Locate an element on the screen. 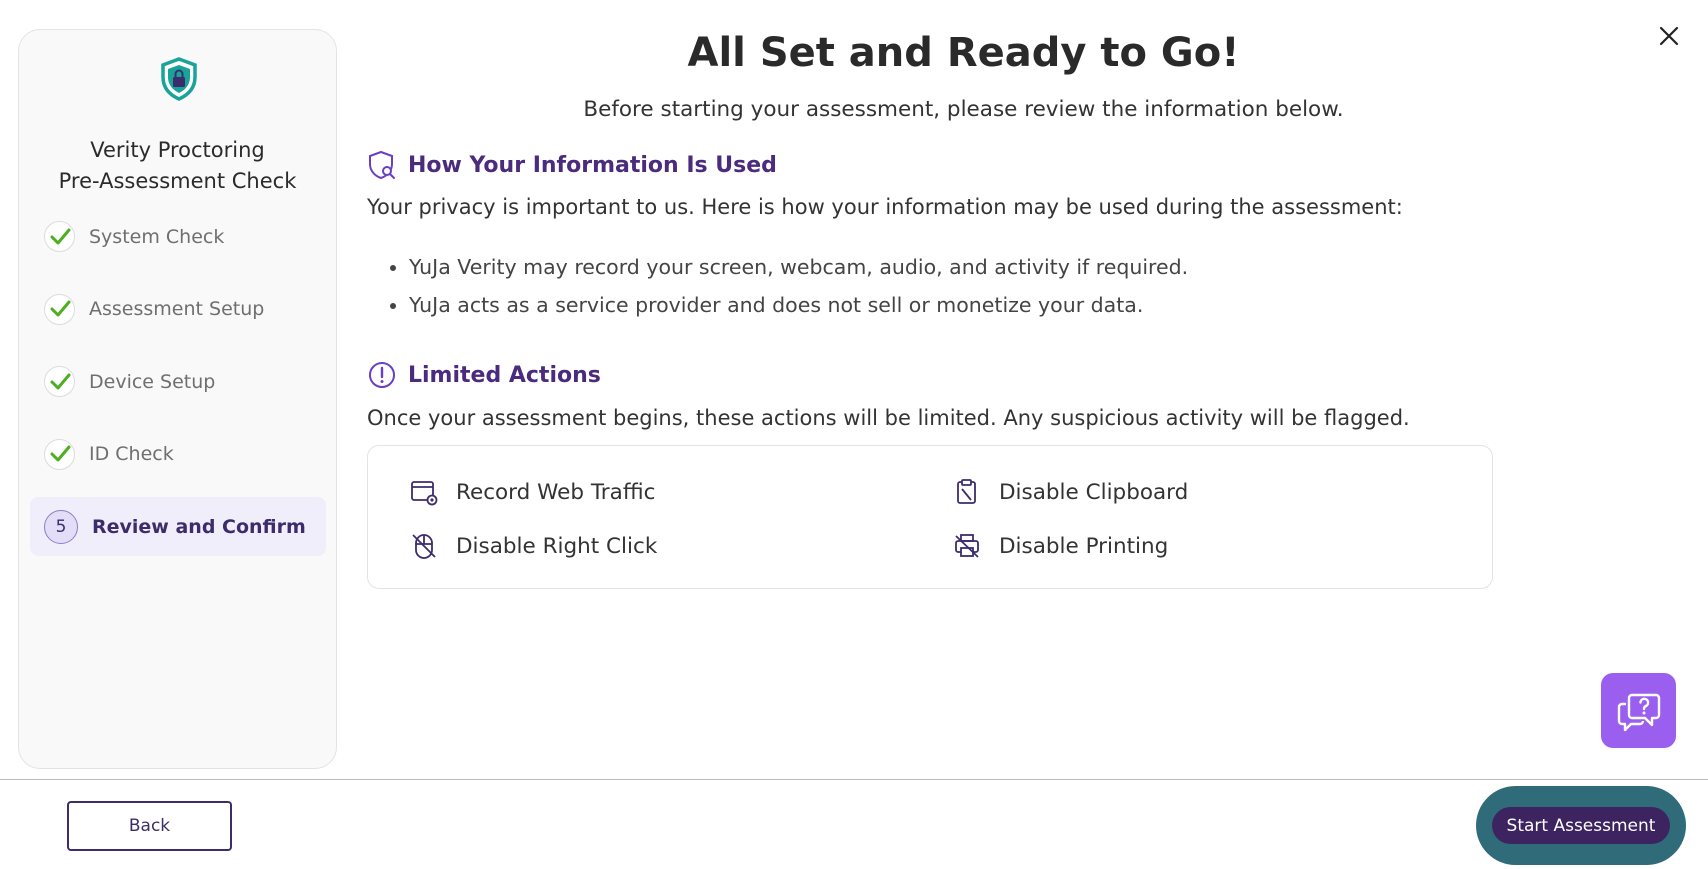 The image size is (1708, 869). sidebar-title-line1: Verity Proctoring is located at coordinates (177, 150).